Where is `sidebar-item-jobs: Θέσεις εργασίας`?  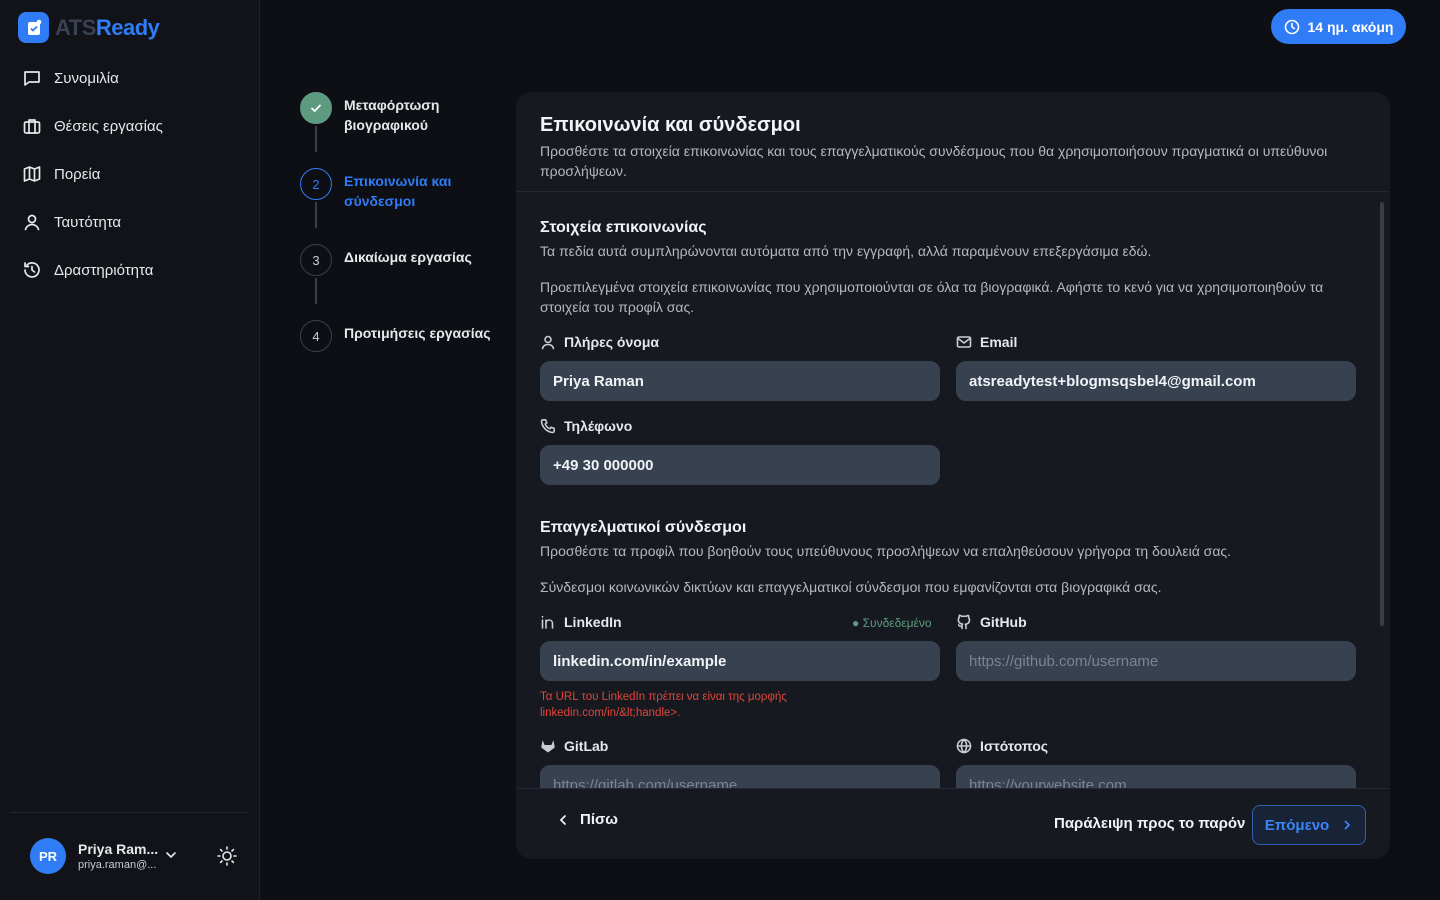 sidebar-item-jobs: Θέσεις εργασίας is located at coordinates (129, 126).